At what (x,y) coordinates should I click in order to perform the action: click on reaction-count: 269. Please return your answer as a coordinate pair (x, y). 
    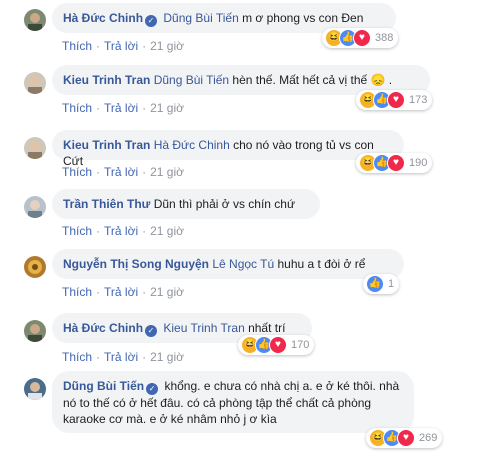
    Looking at the image, I should click on (428, 438).